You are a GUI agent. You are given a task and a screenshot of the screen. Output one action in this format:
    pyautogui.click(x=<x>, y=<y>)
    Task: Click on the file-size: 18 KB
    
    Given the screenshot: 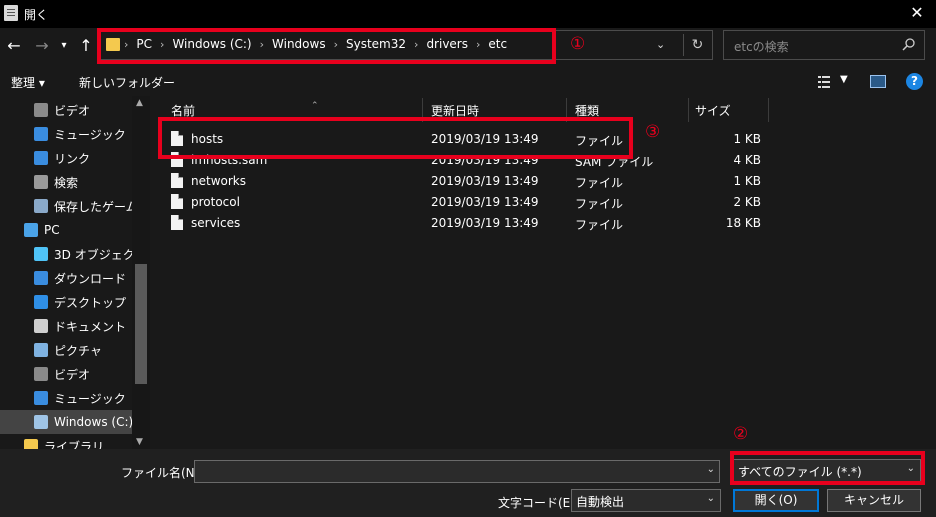 What is the action you would take?
    pyautogui.click(x=743, y=223)
    